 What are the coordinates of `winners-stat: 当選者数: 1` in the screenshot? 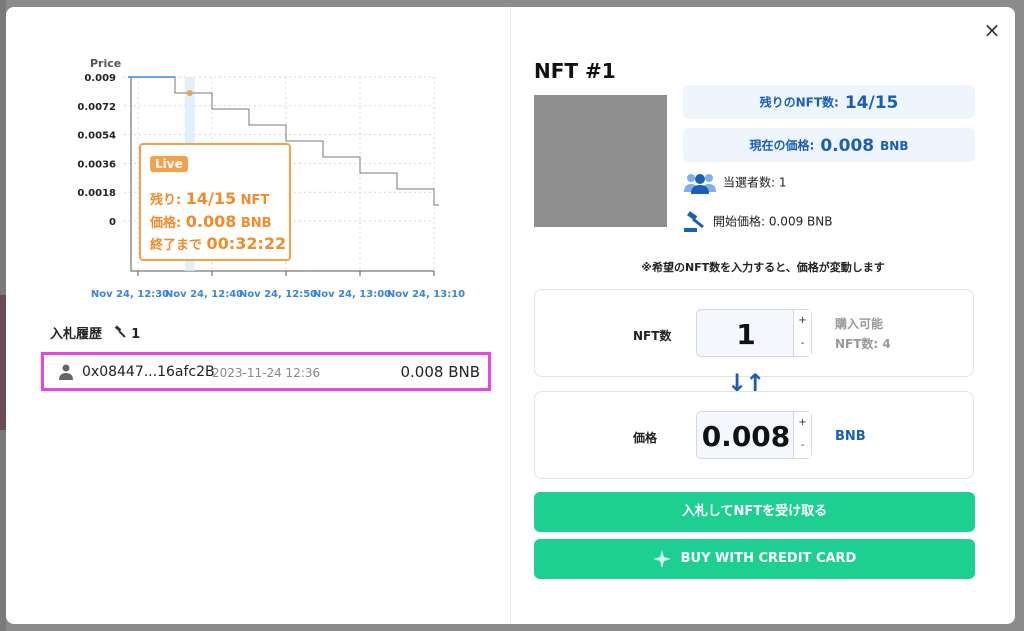 It's located at (735, 183).